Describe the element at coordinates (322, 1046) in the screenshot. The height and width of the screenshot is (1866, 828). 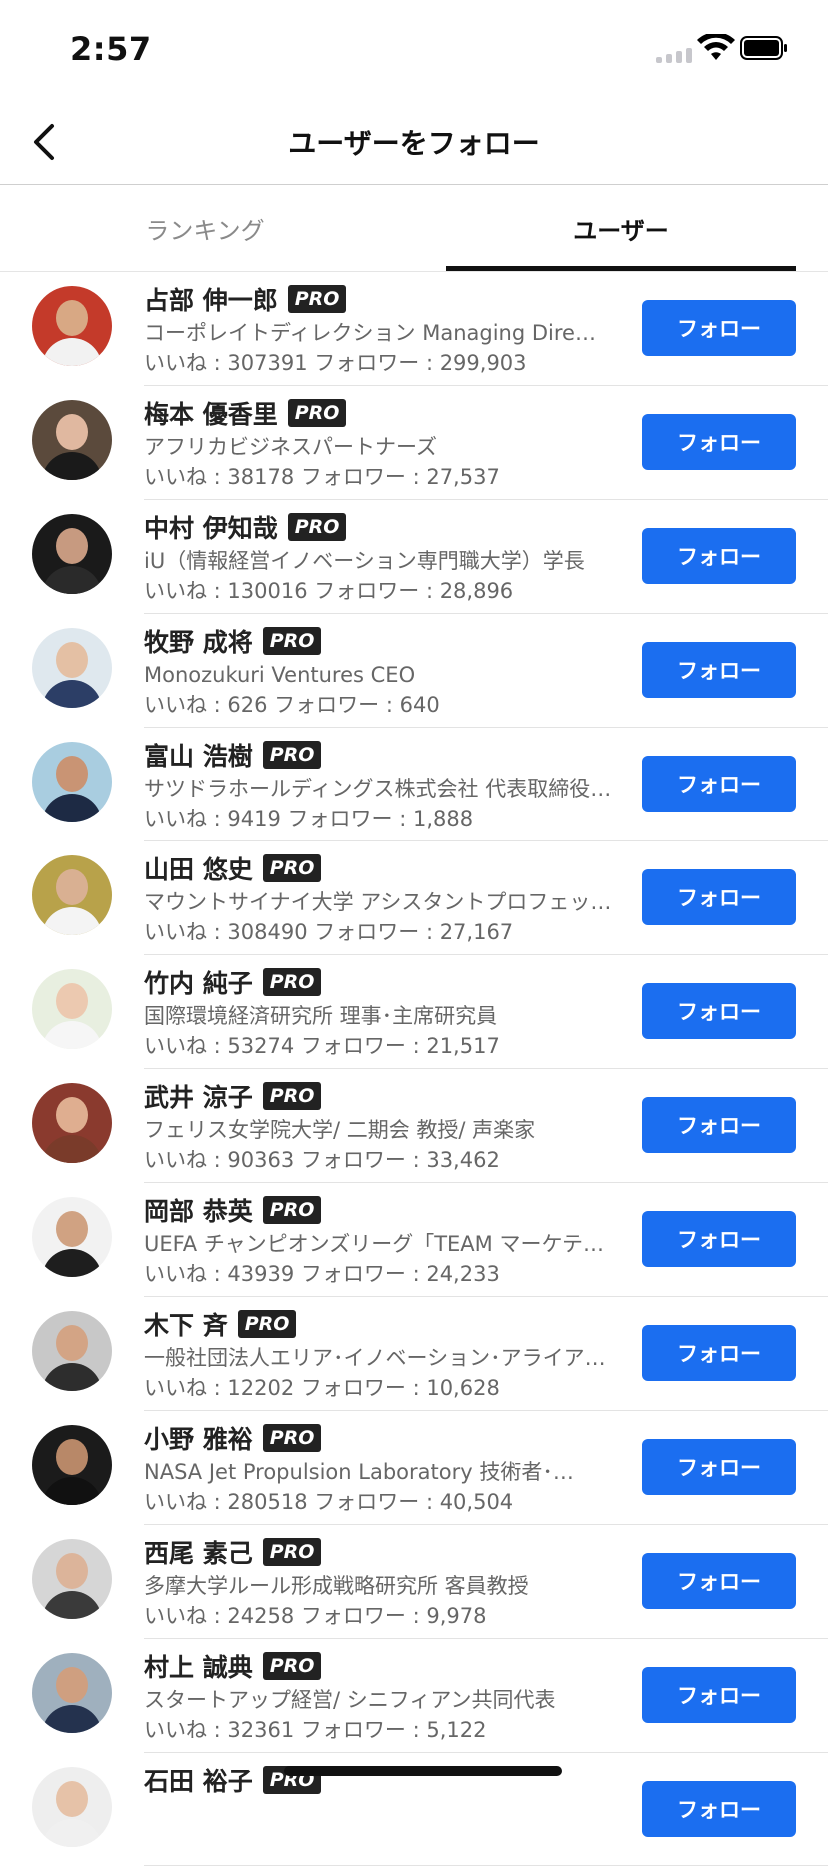
I see `user-stats: いいね : 53274 フォロワー : 21,517` at that location.